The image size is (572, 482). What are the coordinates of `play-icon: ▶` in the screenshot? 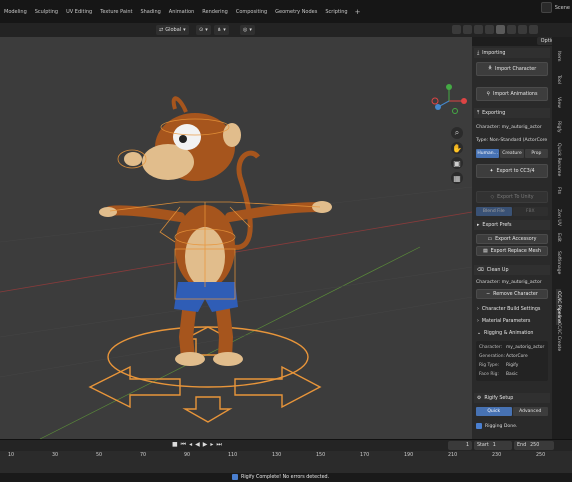 It's located at (205, 445).